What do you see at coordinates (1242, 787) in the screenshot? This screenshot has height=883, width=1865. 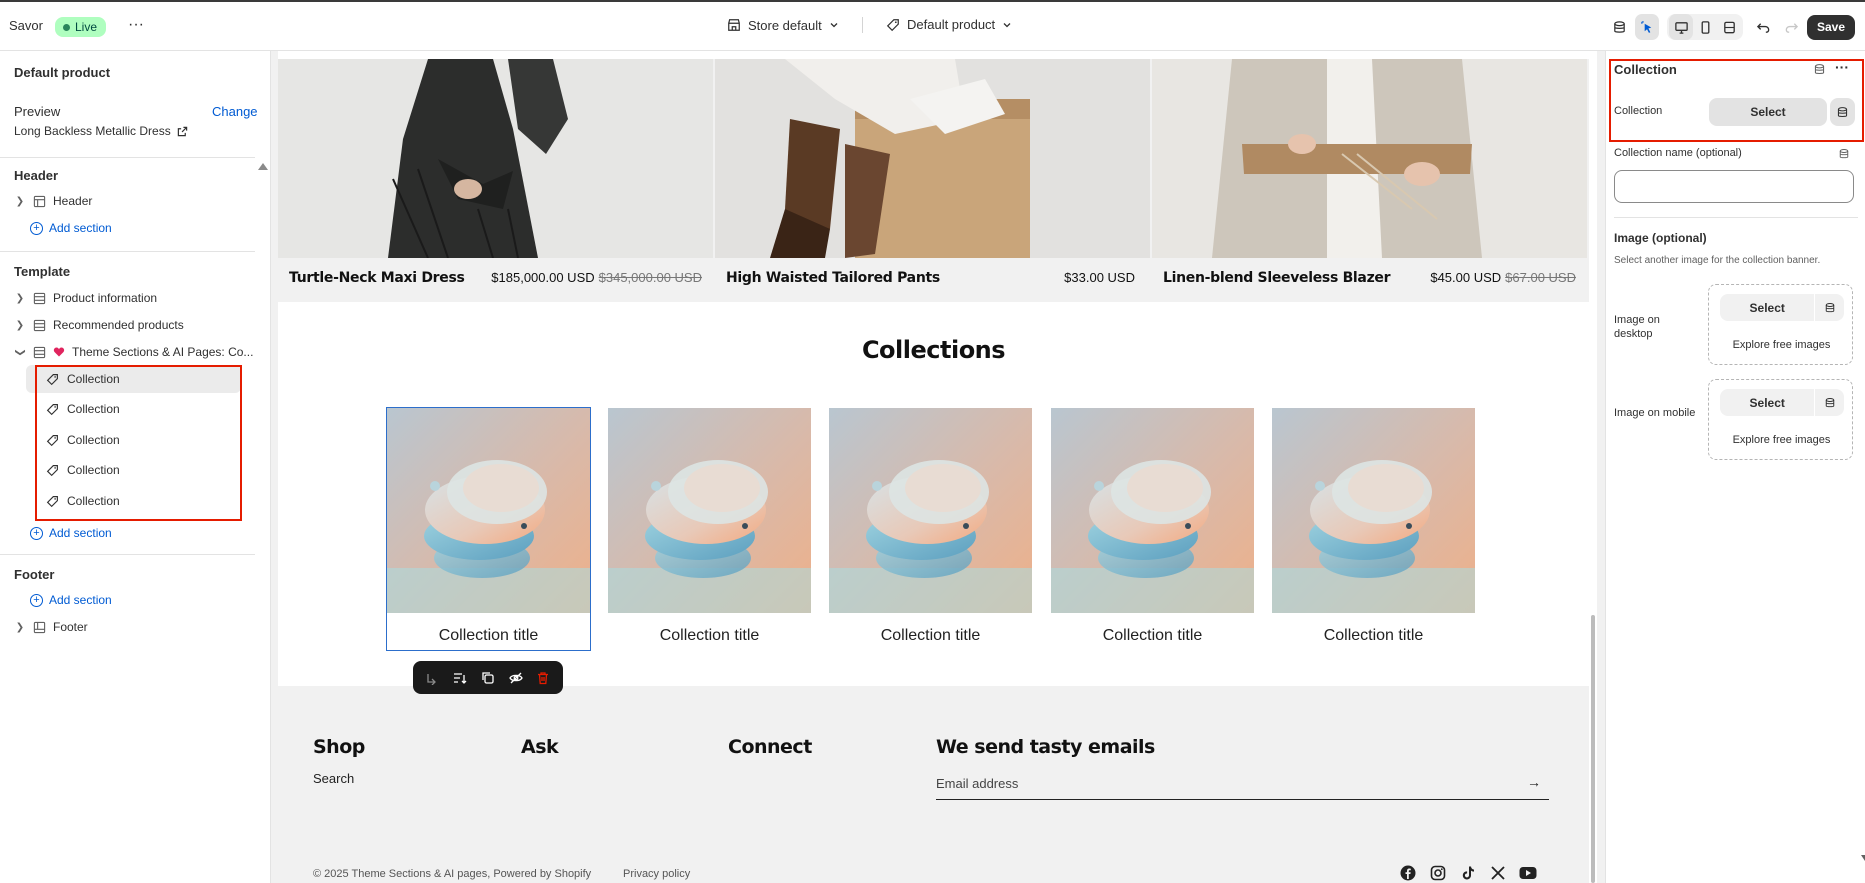 I see `newsletter-email-field: Email address →` at bounding box center [1242, 787].